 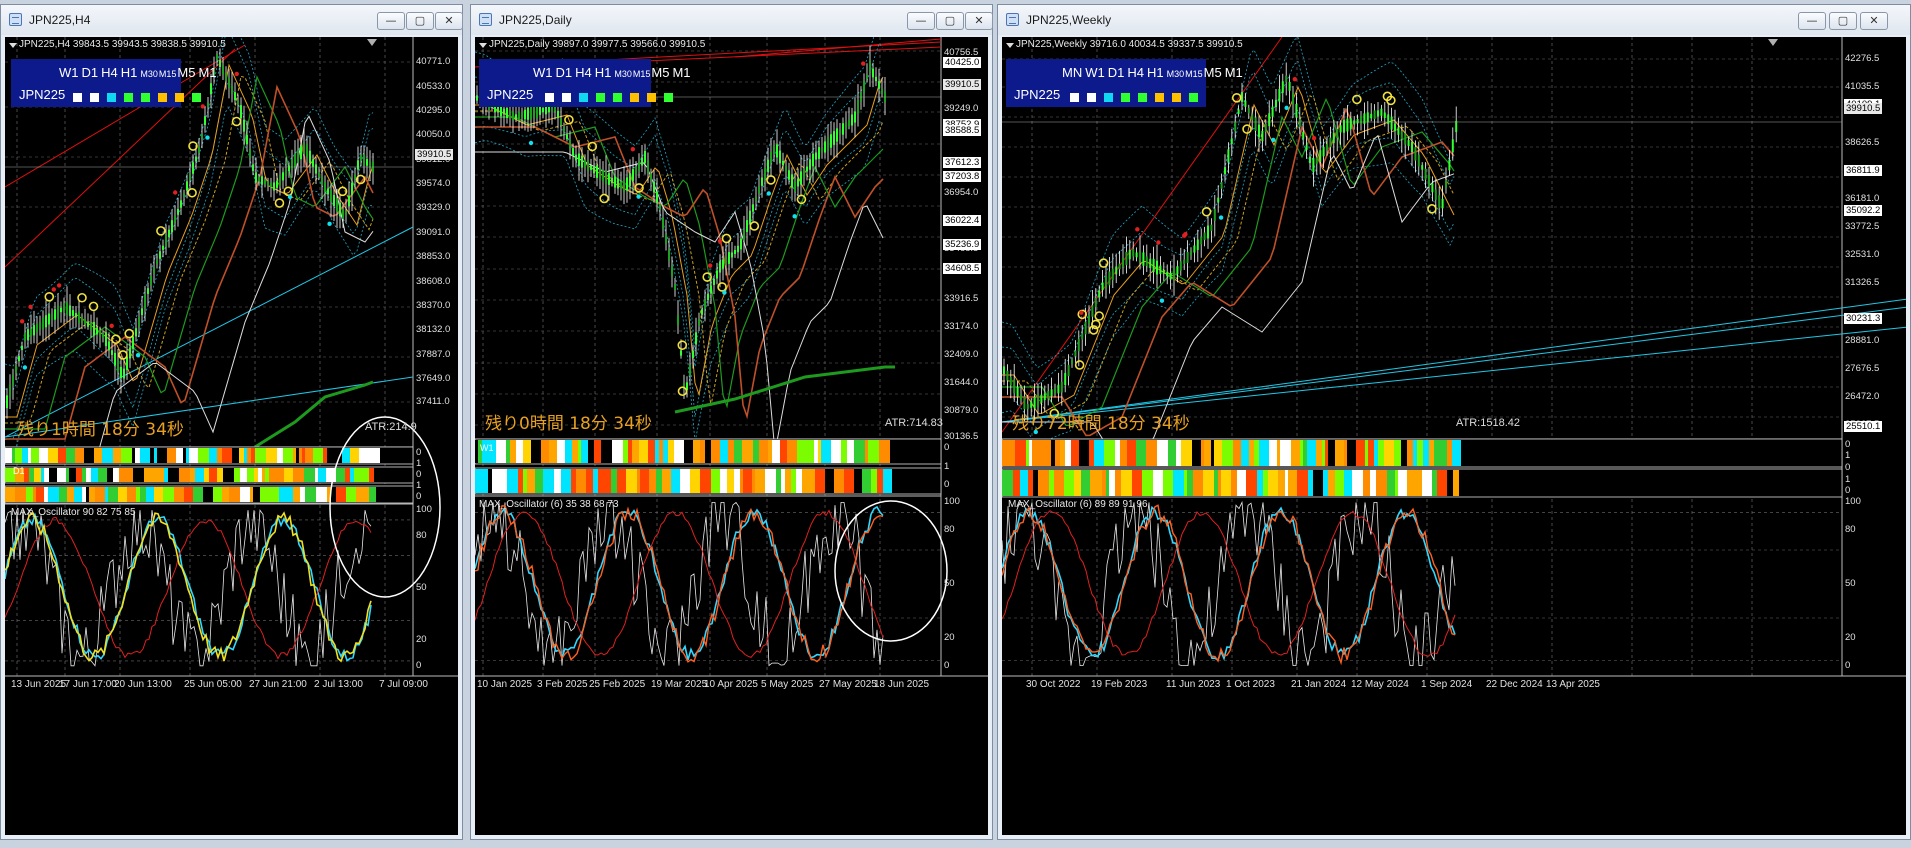 What do you see at coordinates (1454, 20) in the screenshot?
I see `title-bar: JPN225,Weekly — ▢ ✕` at bounding box center [1454, 20].